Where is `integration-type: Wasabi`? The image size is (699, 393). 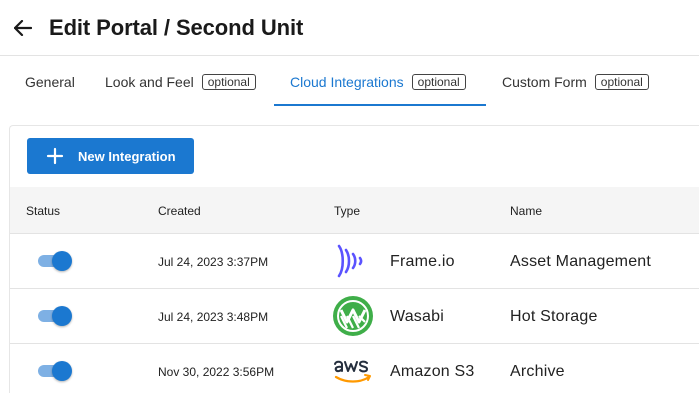
integration-type: Wasabi is located at coordinates (417, 316).